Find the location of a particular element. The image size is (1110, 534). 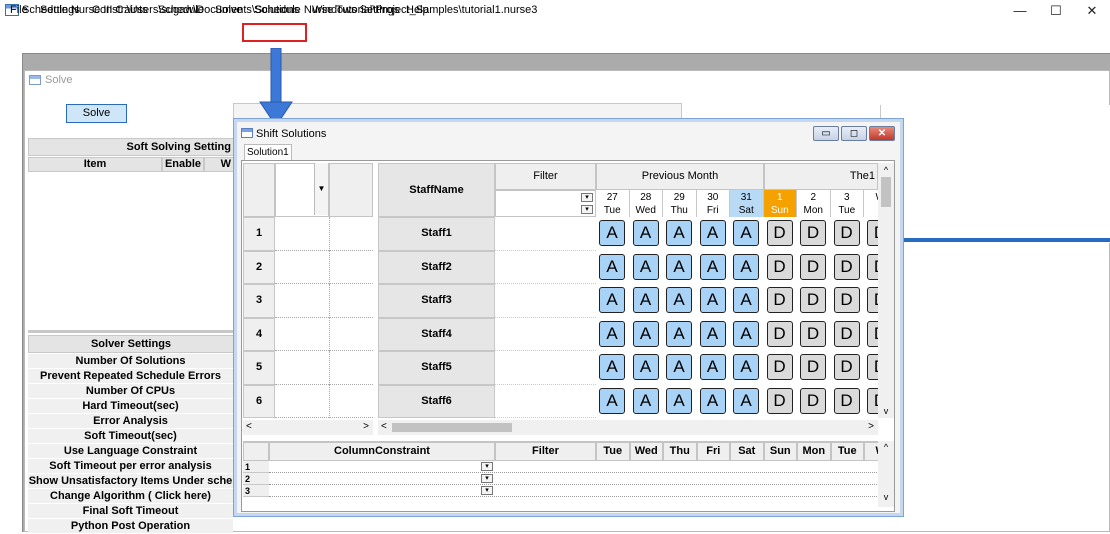

solver-item: Error Analysis is located at coordinates (130, 421).